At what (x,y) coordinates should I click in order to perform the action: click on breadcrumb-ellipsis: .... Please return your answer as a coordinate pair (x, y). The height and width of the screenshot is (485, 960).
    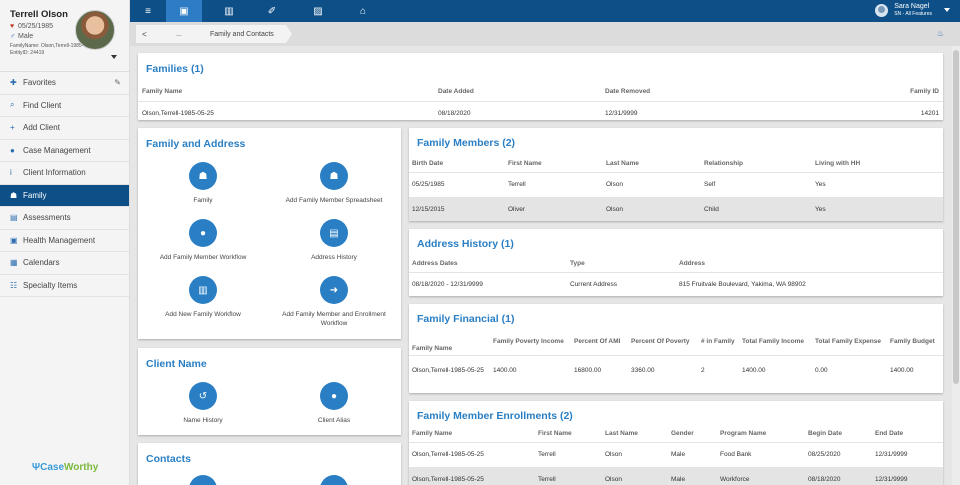
    Looking at the image, I should click on (185, 34).